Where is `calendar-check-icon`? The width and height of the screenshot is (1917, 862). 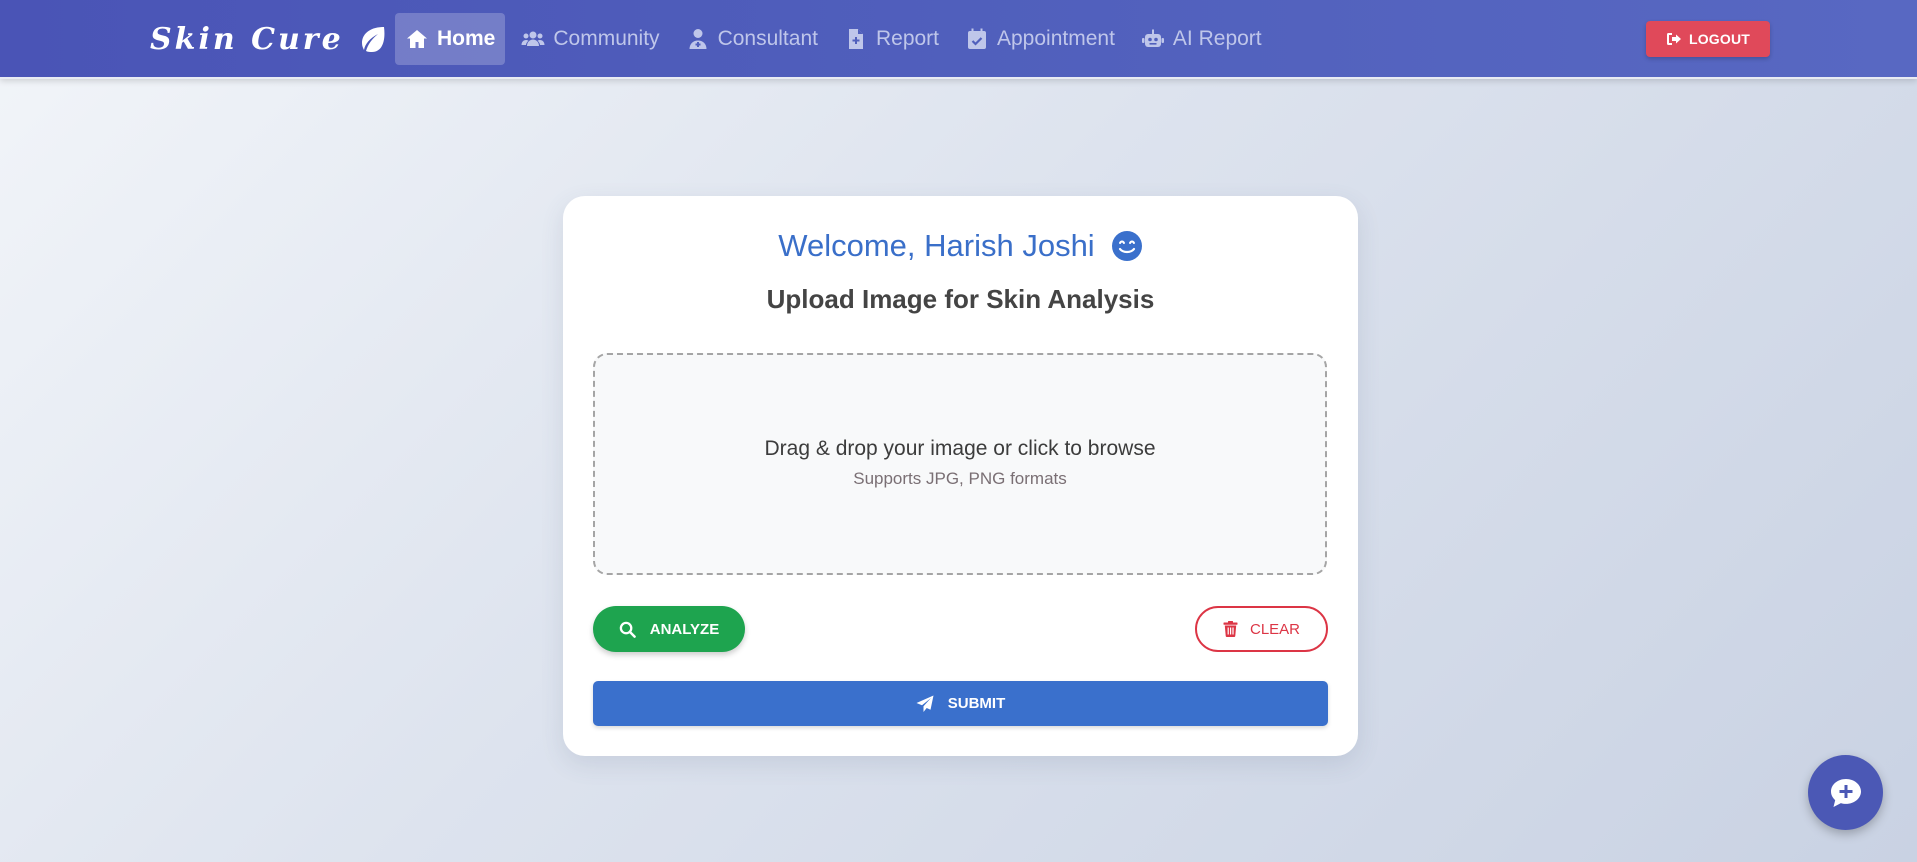 calendar-check-icon is located at coordinates (977, 38).